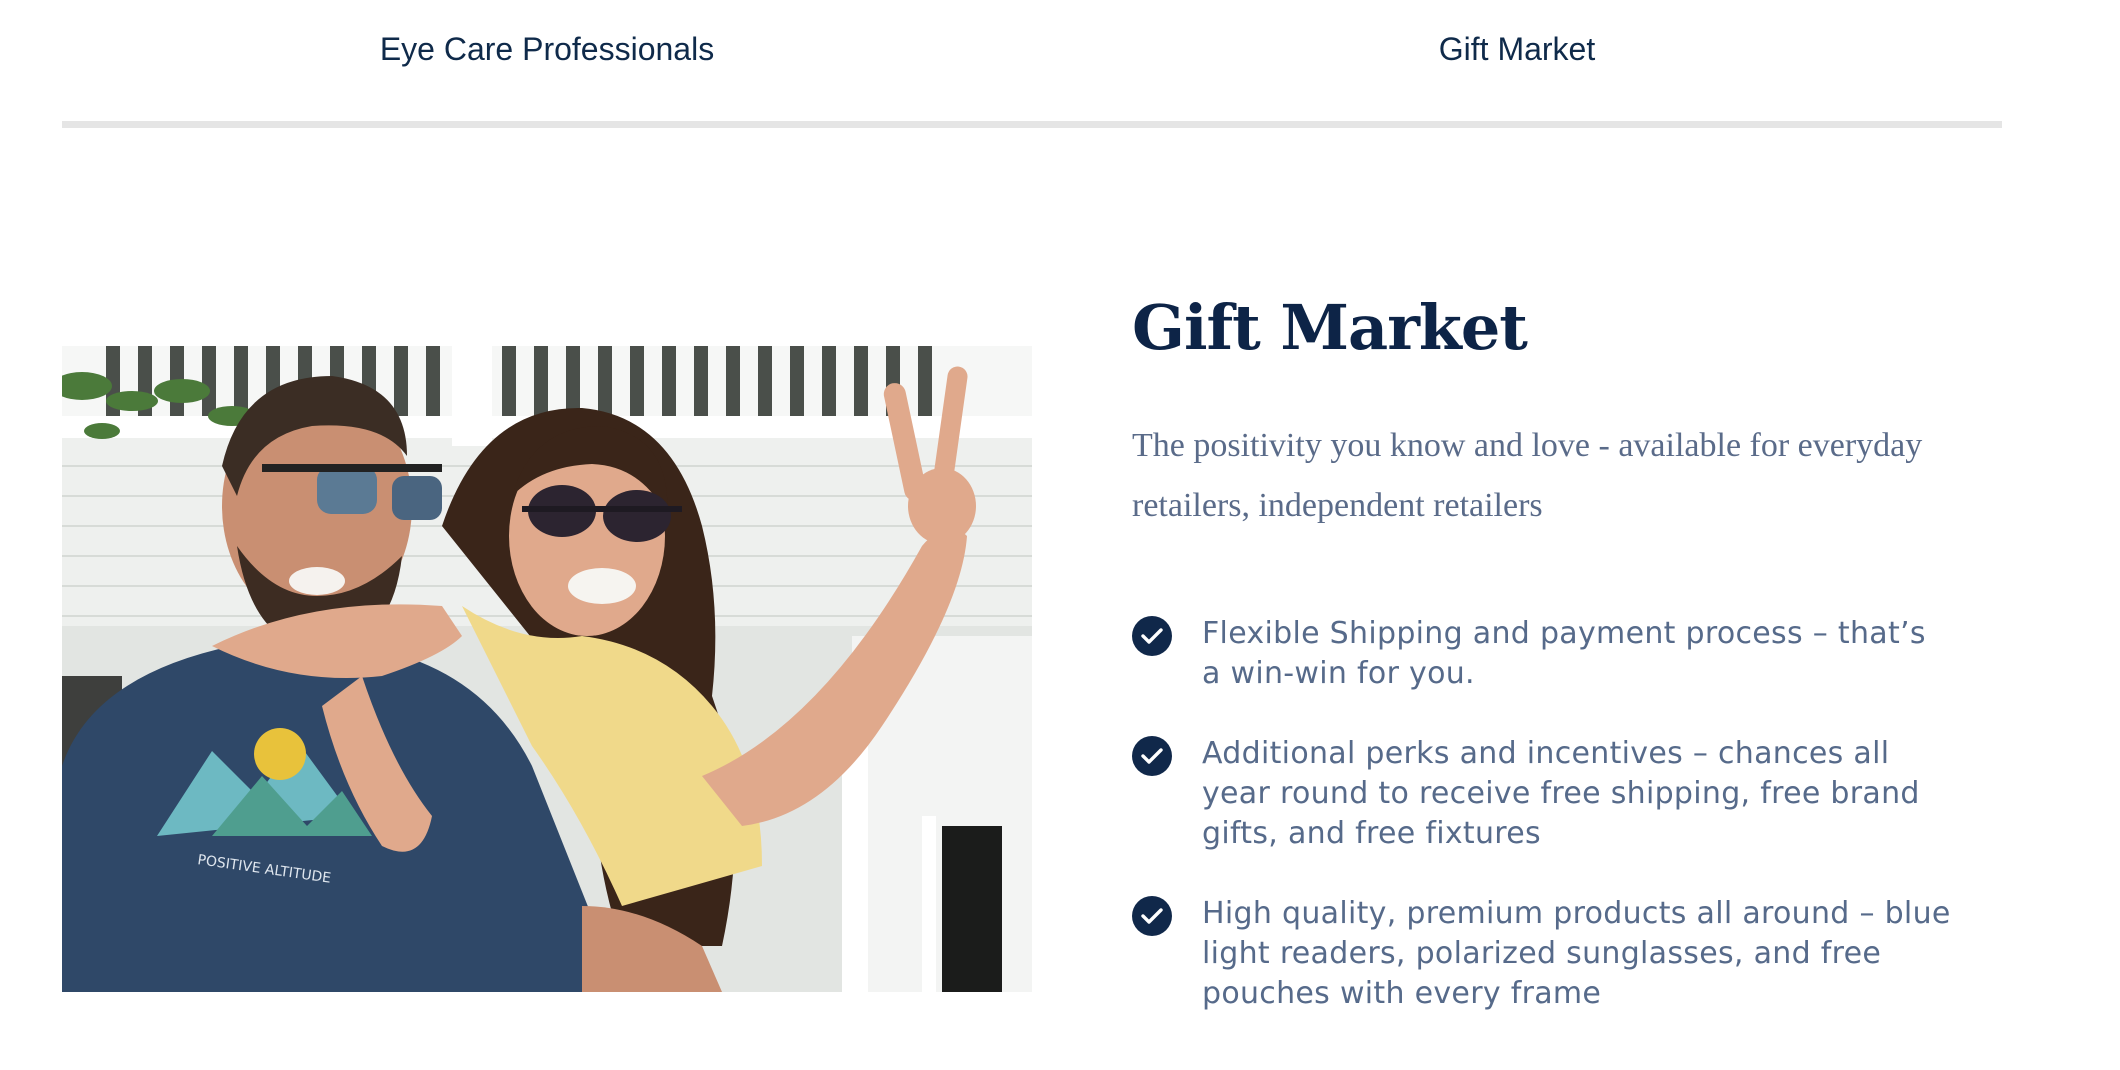 This screenshot has height=1070, width=2120. Describe the element at coordinates (1032, 124) in the screenshot. I see `tabs-divider` at that location.